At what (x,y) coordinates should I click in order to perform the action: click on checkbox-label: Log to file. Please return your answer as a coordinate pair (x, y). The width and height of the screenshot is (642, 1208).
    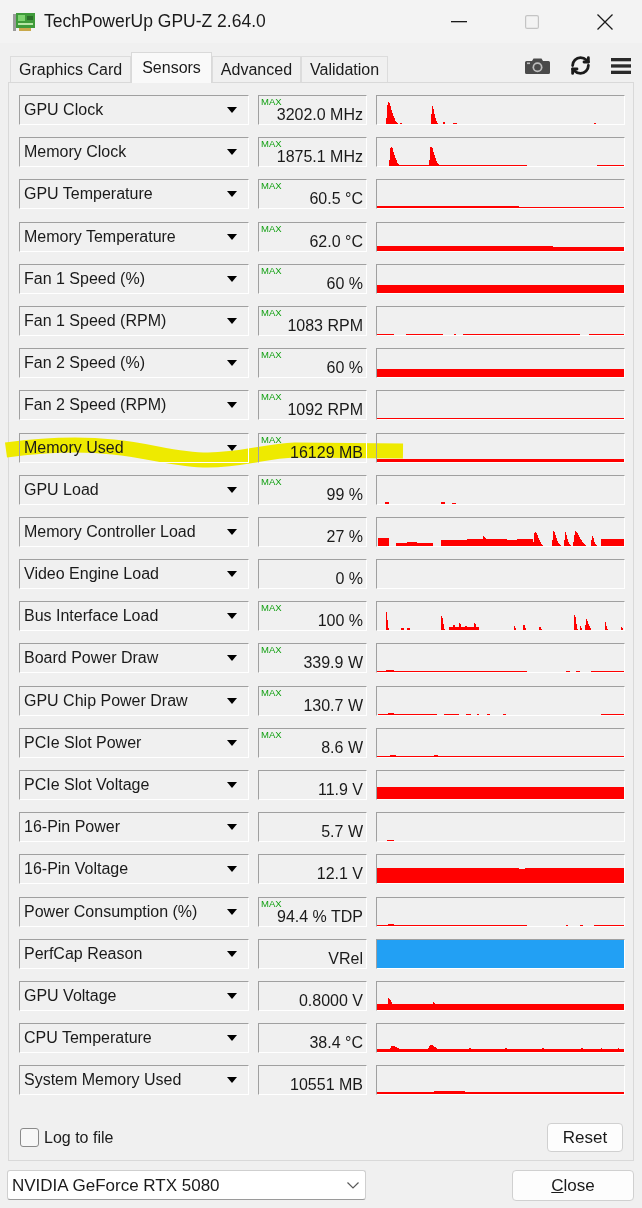
    Looking at the image, I should click on (79, 1137).